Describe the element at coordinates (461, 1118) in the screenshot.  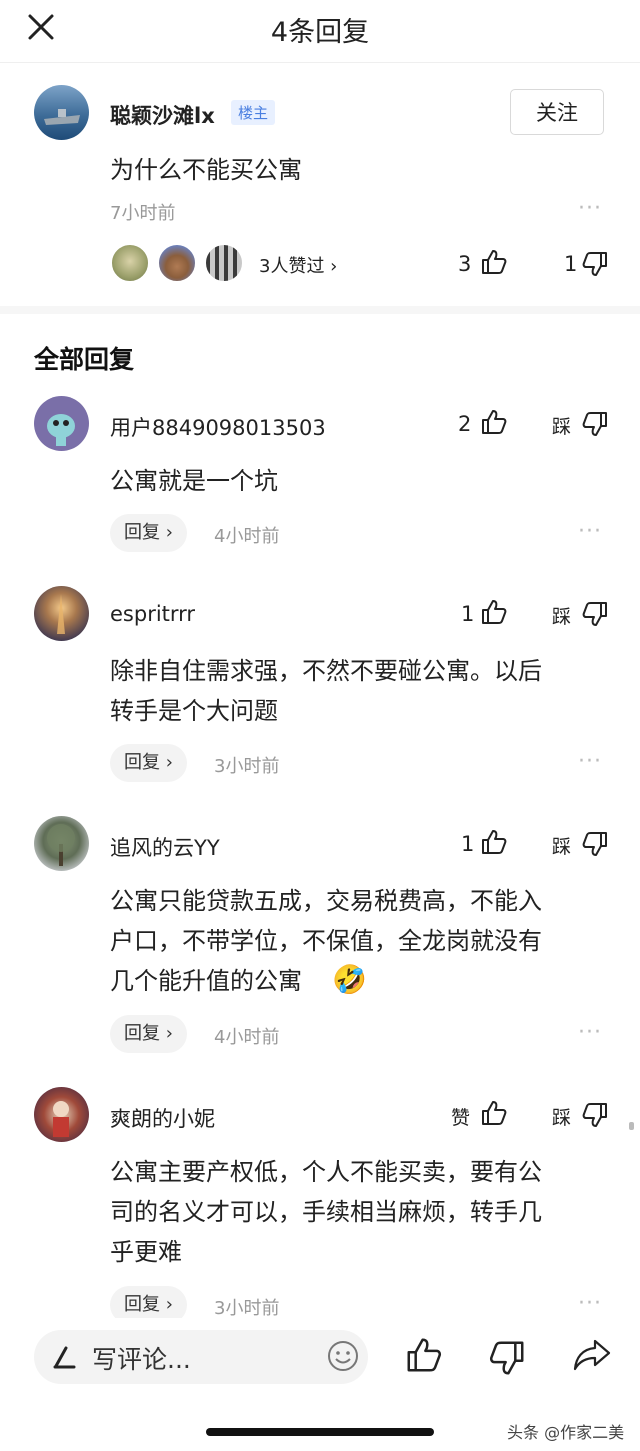
I see `like-label: 赞` at that location.